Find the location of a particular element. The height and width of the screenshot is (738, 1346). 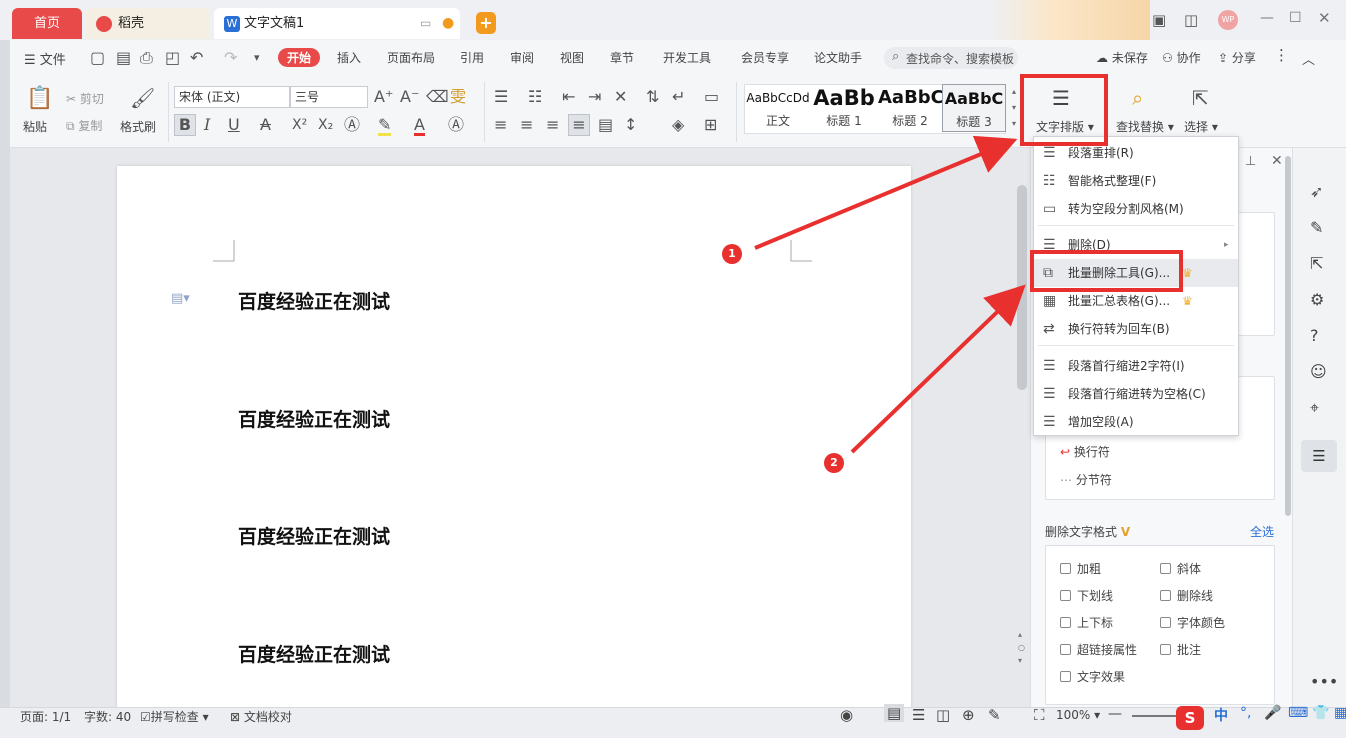

annotation-badge-2: 2 is located at coordinates (834, 463).